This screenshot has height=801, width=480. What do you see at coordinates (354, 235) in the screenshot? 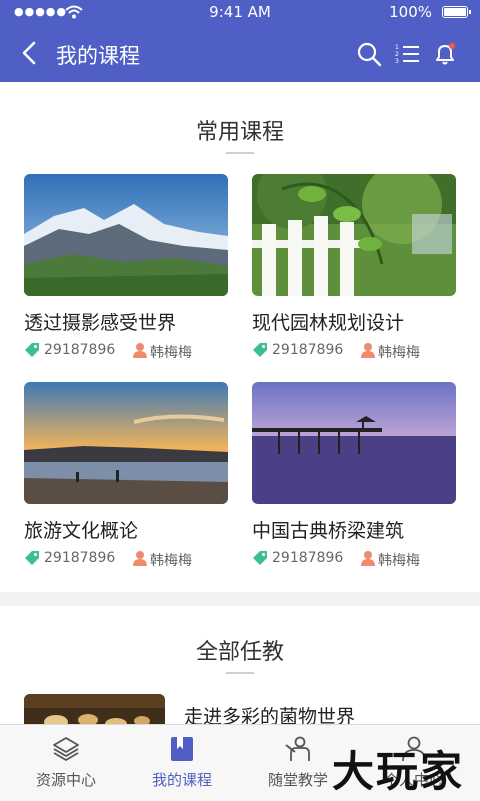
I see `course-image-garden` at bounding box center [354, 235].